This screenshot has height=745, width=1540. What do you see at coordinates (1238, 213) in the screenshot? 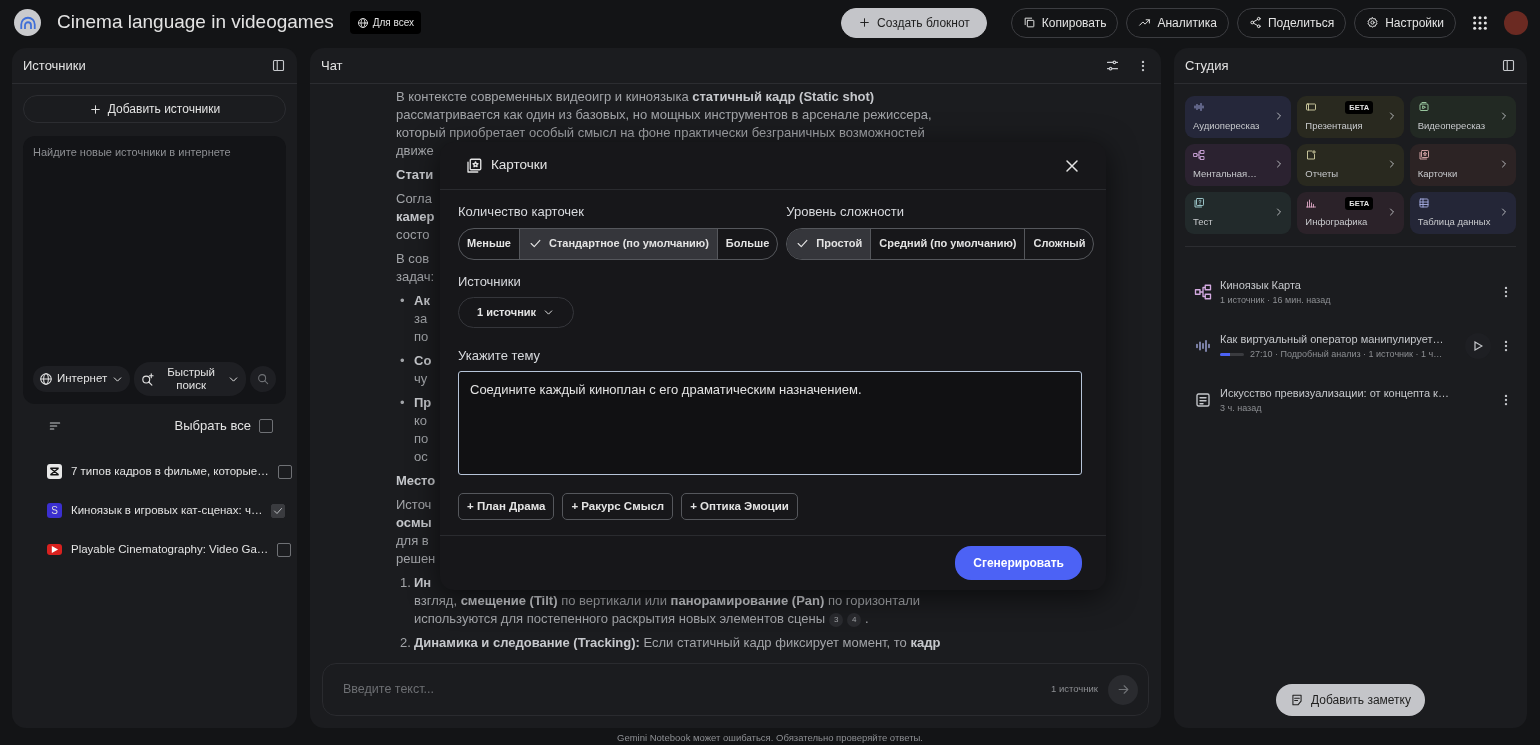
I see `studio-tool-button: Тест` at bounding box center [1238, 213].